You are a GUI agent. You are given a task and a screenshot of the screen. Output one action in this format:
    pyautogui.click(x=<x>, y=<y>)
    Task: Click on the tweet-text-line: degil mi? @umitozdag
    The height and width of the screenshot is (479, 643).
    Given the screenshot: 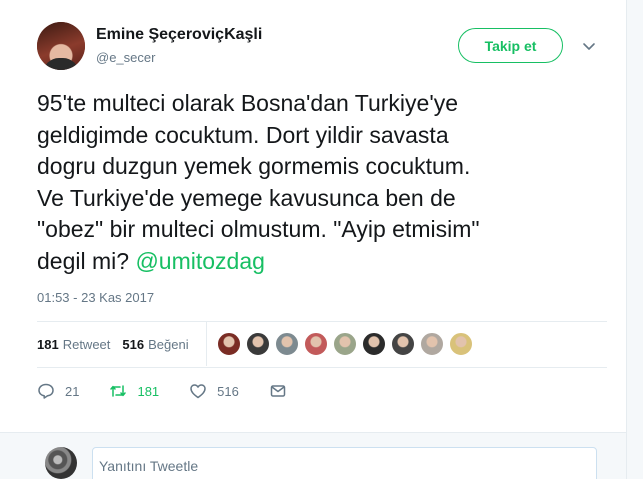 What is the action you would take?
    pyautogui.click(x=317, y=262)
    